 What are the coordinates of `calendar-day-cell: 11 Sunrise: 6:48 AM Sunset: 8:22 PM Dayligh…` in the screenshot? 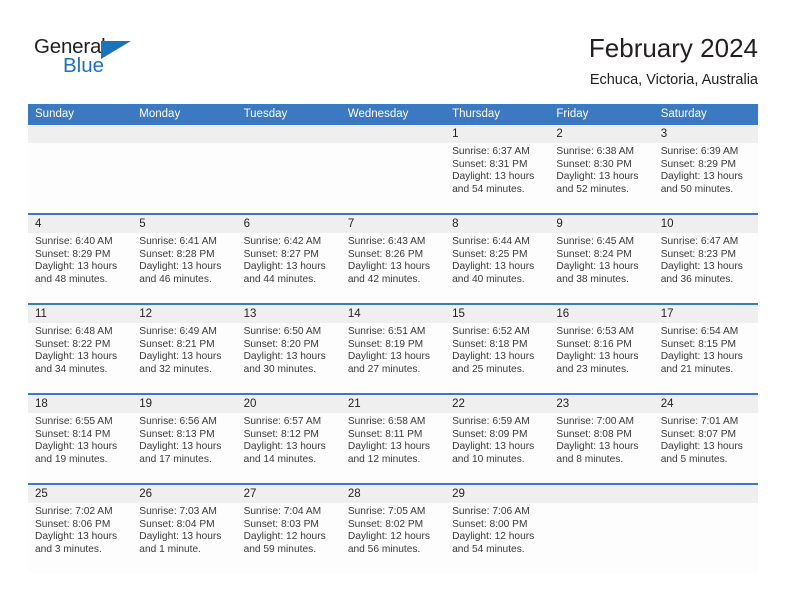 It's located at (80, 349).